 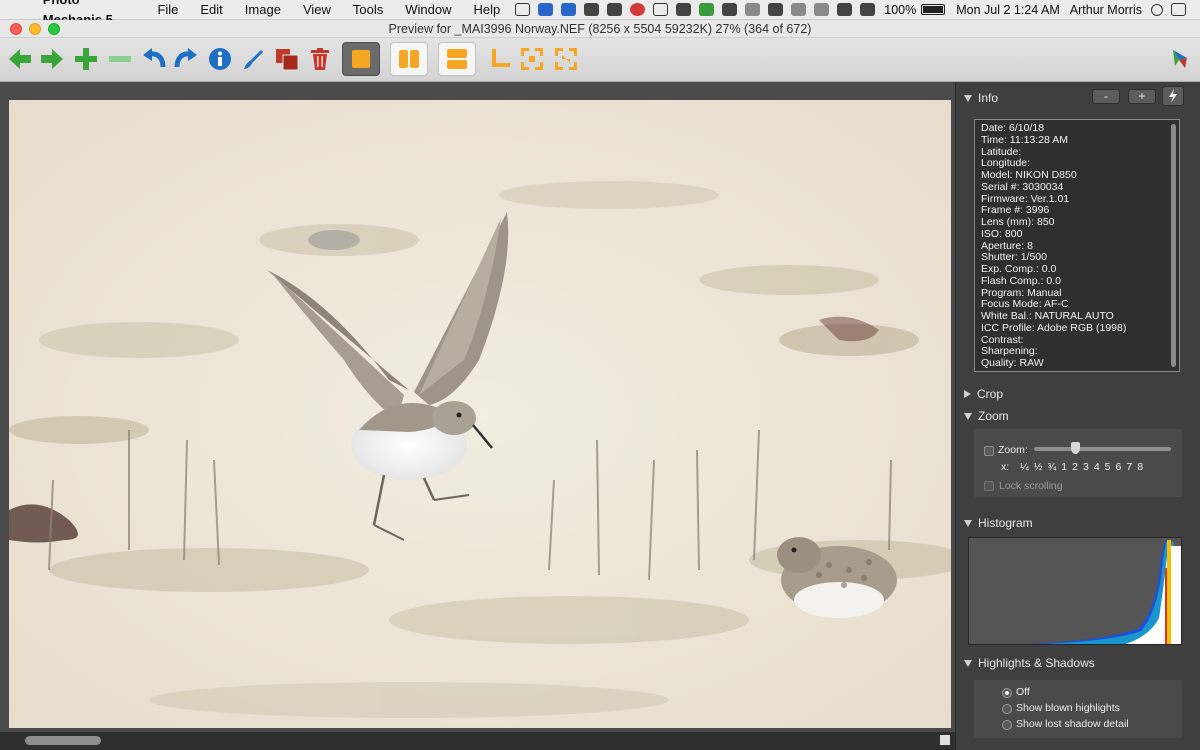 I want to click on status-app-icon, so click(x=523, y=9).